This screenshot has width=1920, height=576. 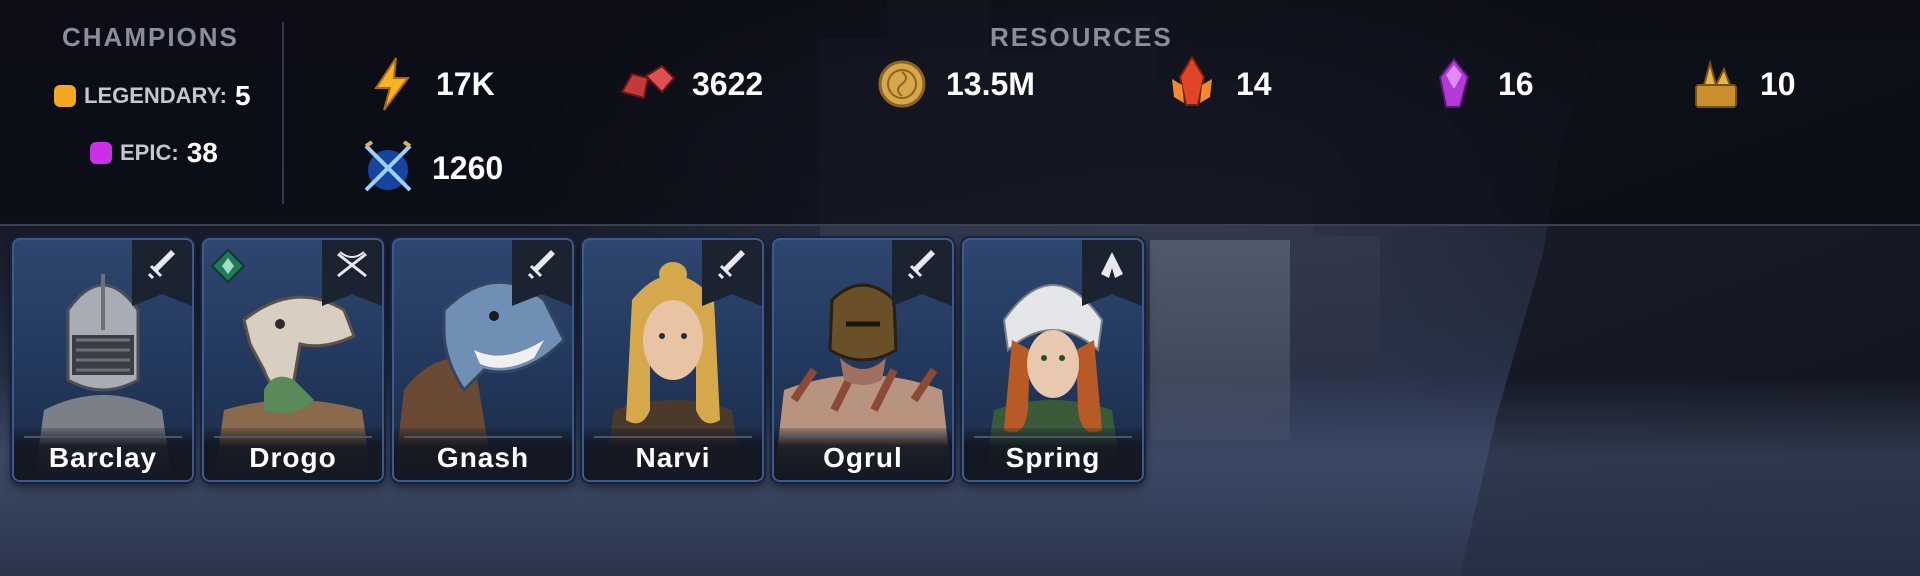 What do you see at coordinates (863, 360) in the screenshot?
I see `champion-card-ogrul: Ogrul` at bounding box center [863, 360].